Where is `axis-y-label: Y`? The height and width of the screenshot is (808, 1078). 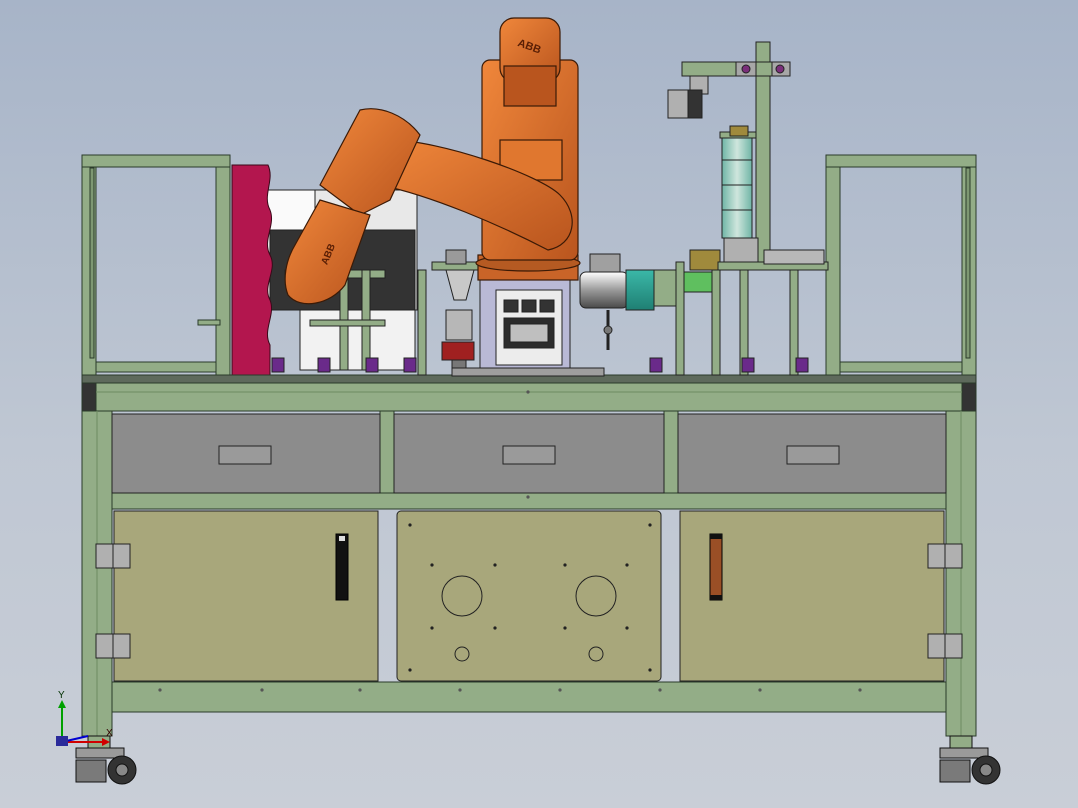
axis-y-label: Y is located at coordinates (61, 695).